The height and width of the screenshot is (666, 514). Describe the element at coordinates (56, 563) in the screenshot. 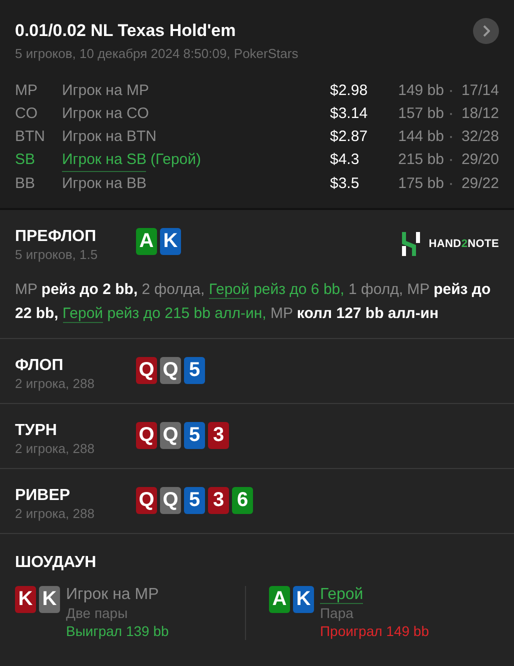

I see `showdown-title: ШОУДАУН` at that location.